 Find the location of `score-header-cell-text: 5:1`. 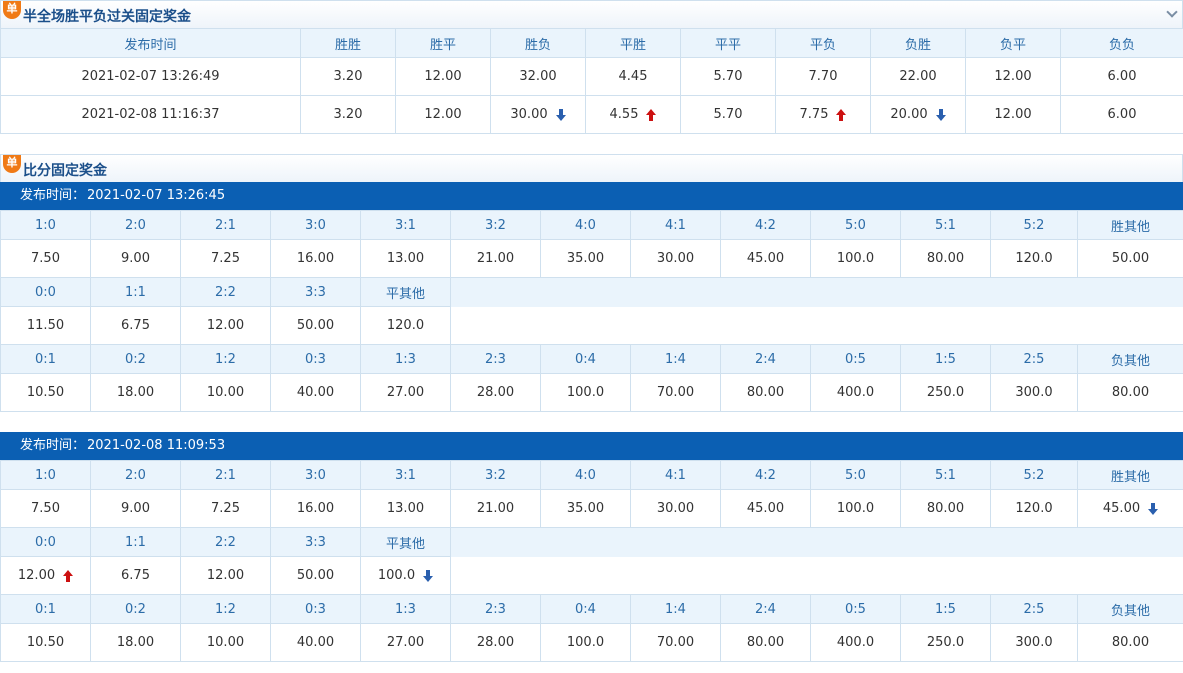

score-header-cell-text: 5:1 is located at coordinates (945, 225).